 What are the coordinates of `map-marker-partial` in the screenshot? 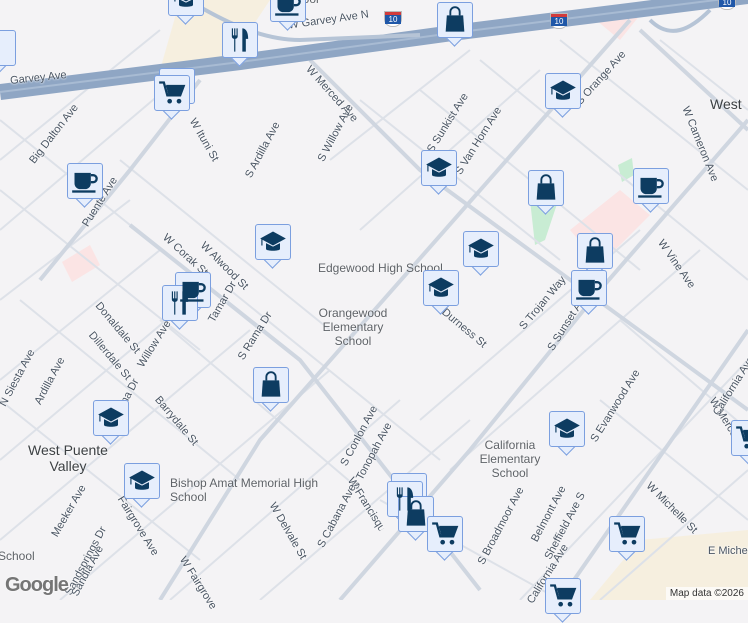 It's located at (8, 52).